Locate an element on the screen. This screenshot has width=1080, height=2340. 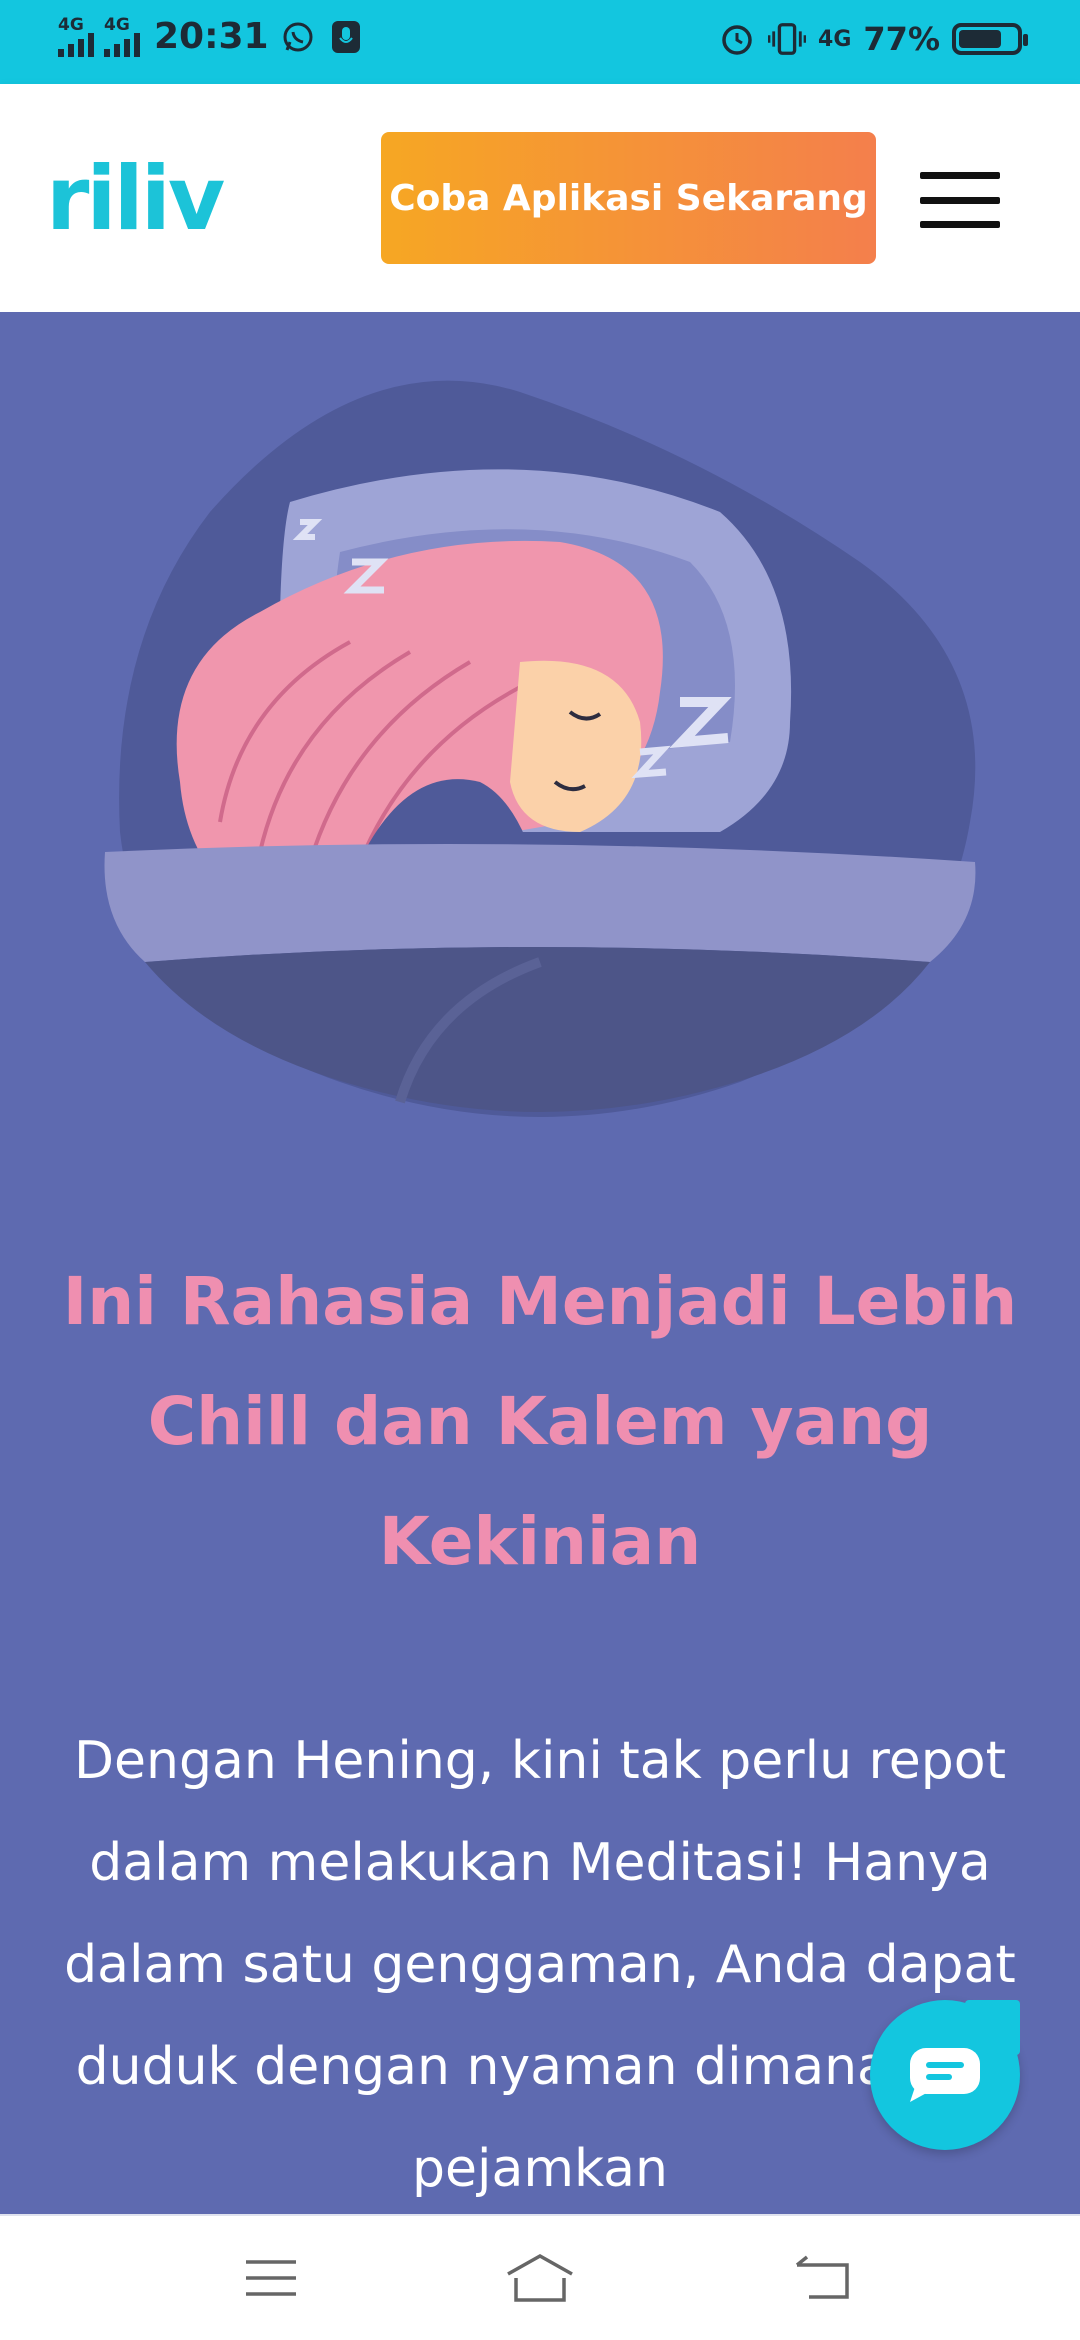
recorder-icon is located at coordinates (346, 37).